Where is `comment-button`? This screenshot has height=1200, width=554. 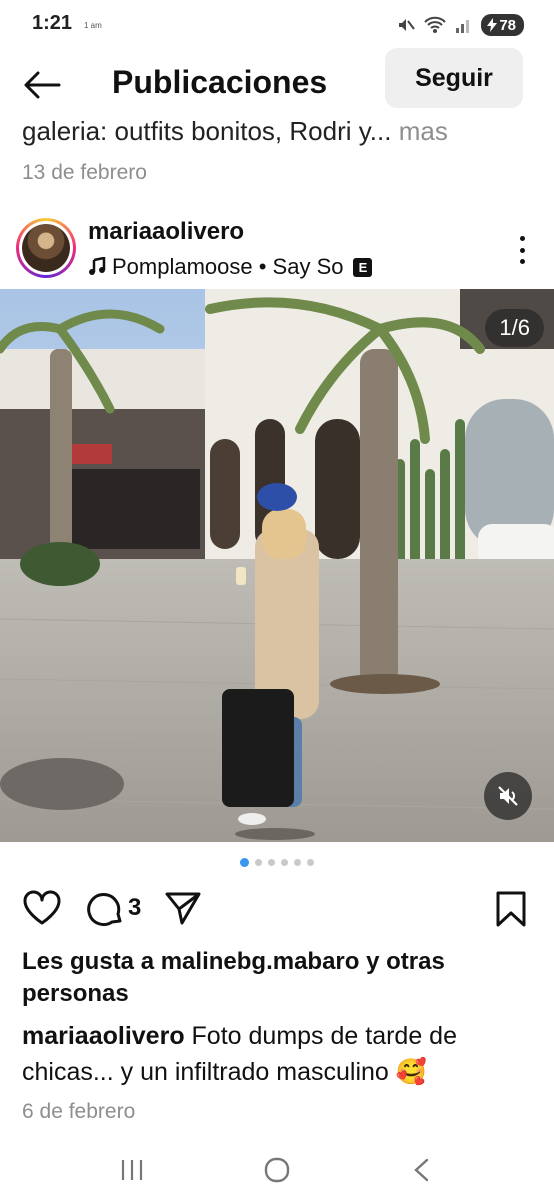 comment-button is located at coordinates (105, 911).